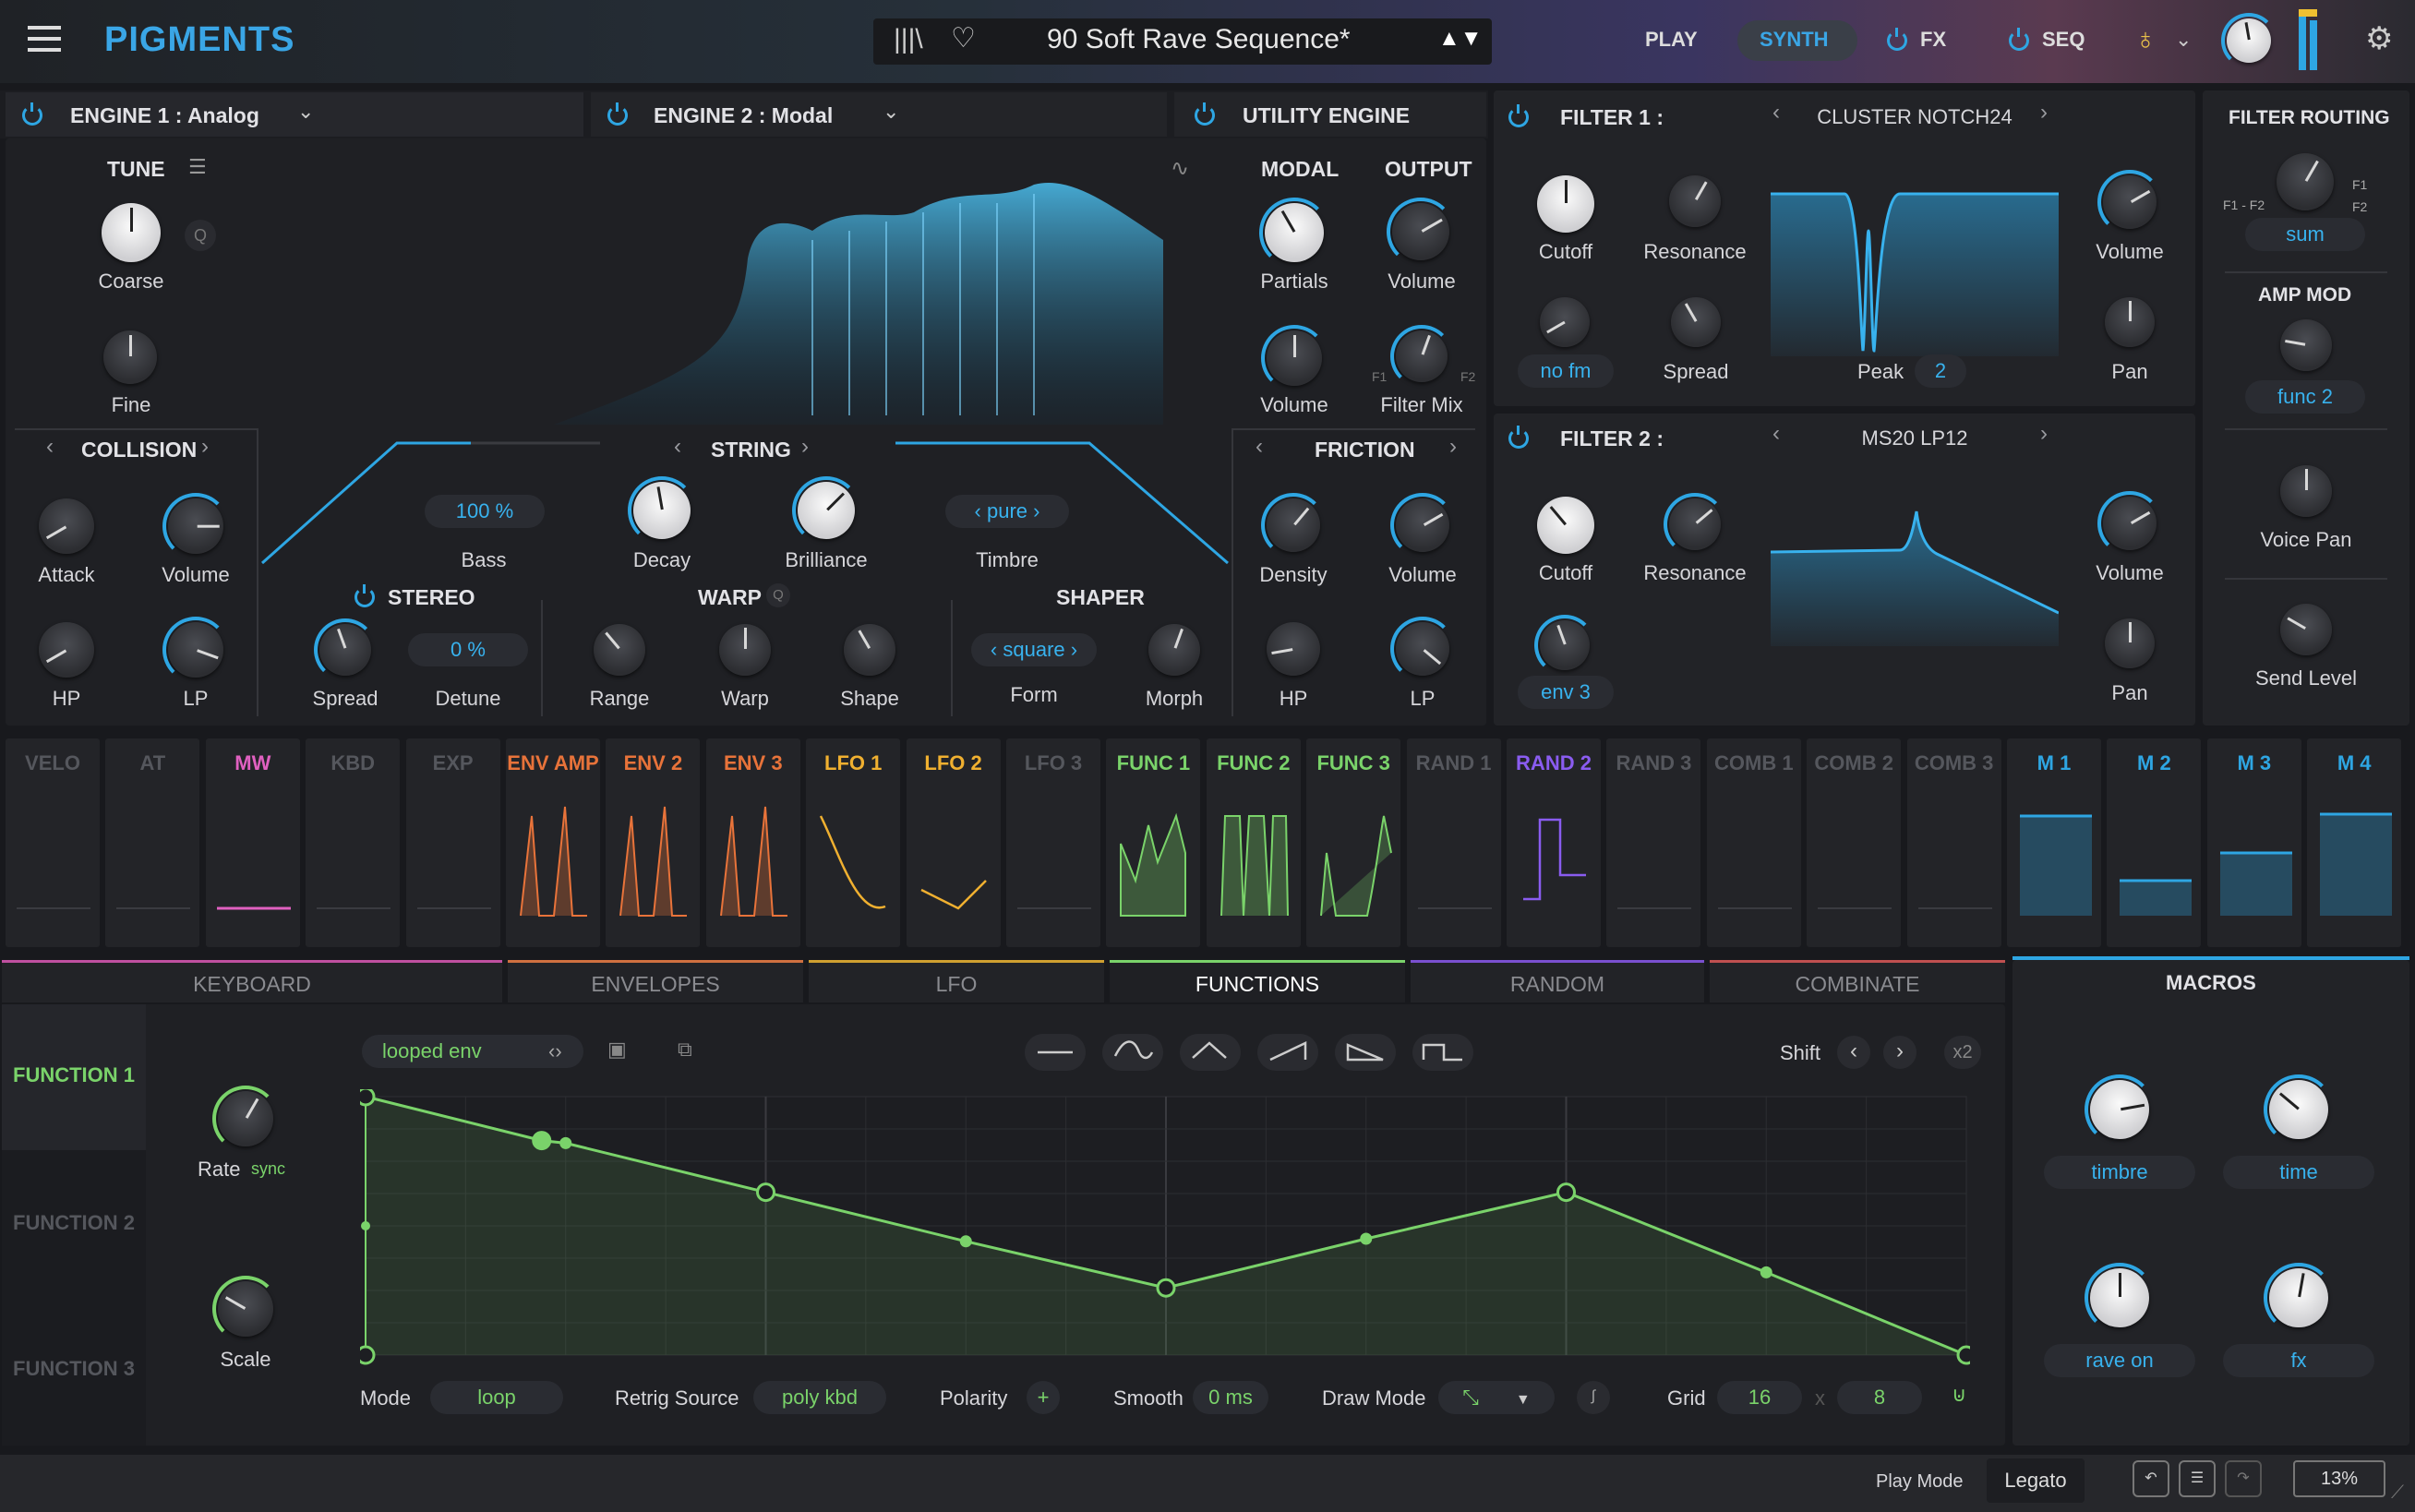 Image resolution: width=2415 pixels, height=1512 pixels. Describe the element at coordinates (132, 232) in the screenshot. I see `coarse-knob` at that location.